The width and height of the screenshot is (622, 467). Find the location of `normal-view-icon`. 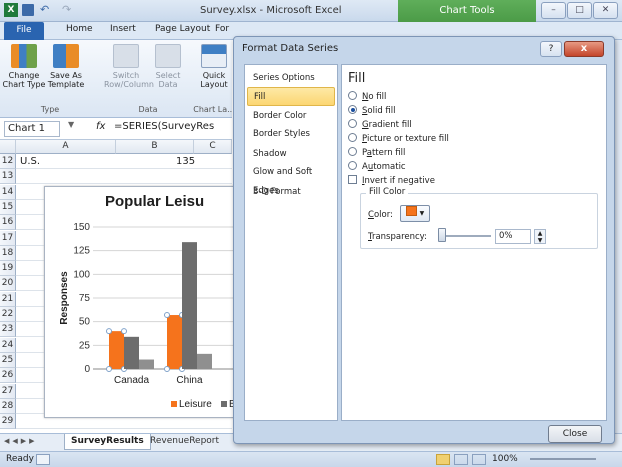

normal-view-icon is located at coordinates (443, 459).